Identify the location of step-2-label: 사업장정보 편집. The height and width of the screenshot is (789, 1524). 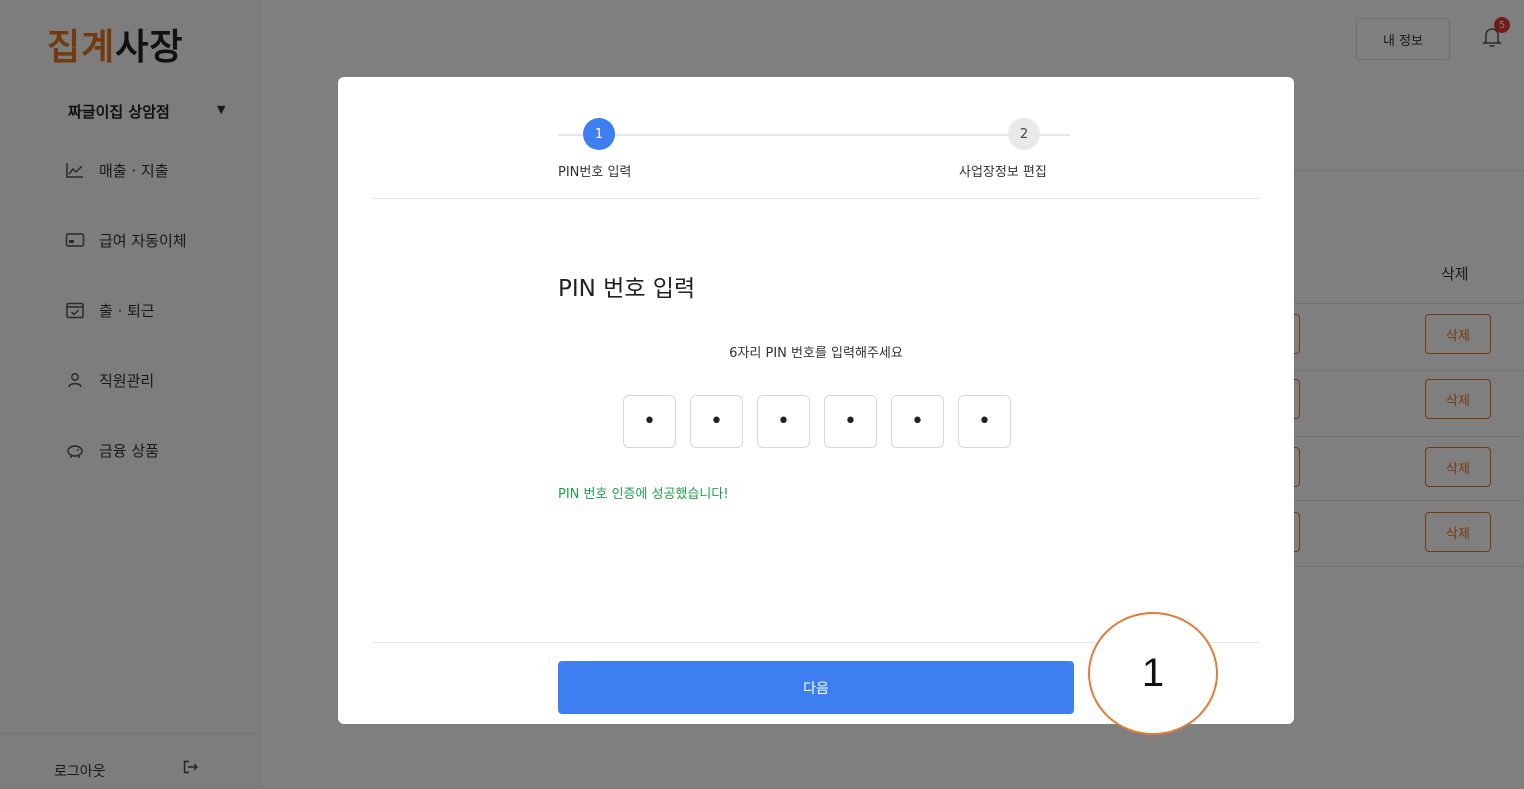
(1003, 172).